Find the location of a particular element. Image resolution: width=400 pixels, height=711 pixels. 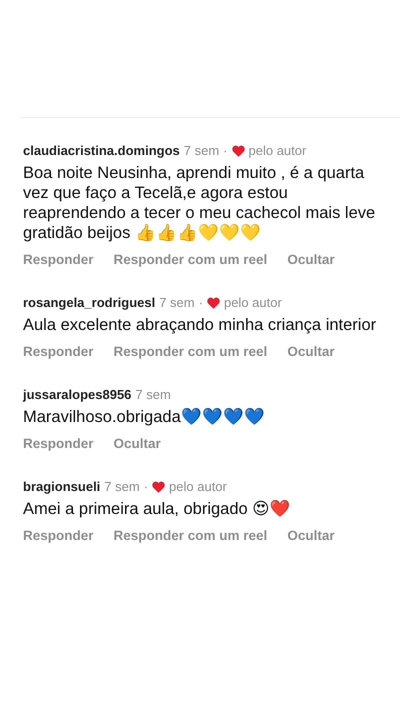

comment-text: Maravilhoso.obrigada💙💙💙💙 is located at coordinates (144, 417).